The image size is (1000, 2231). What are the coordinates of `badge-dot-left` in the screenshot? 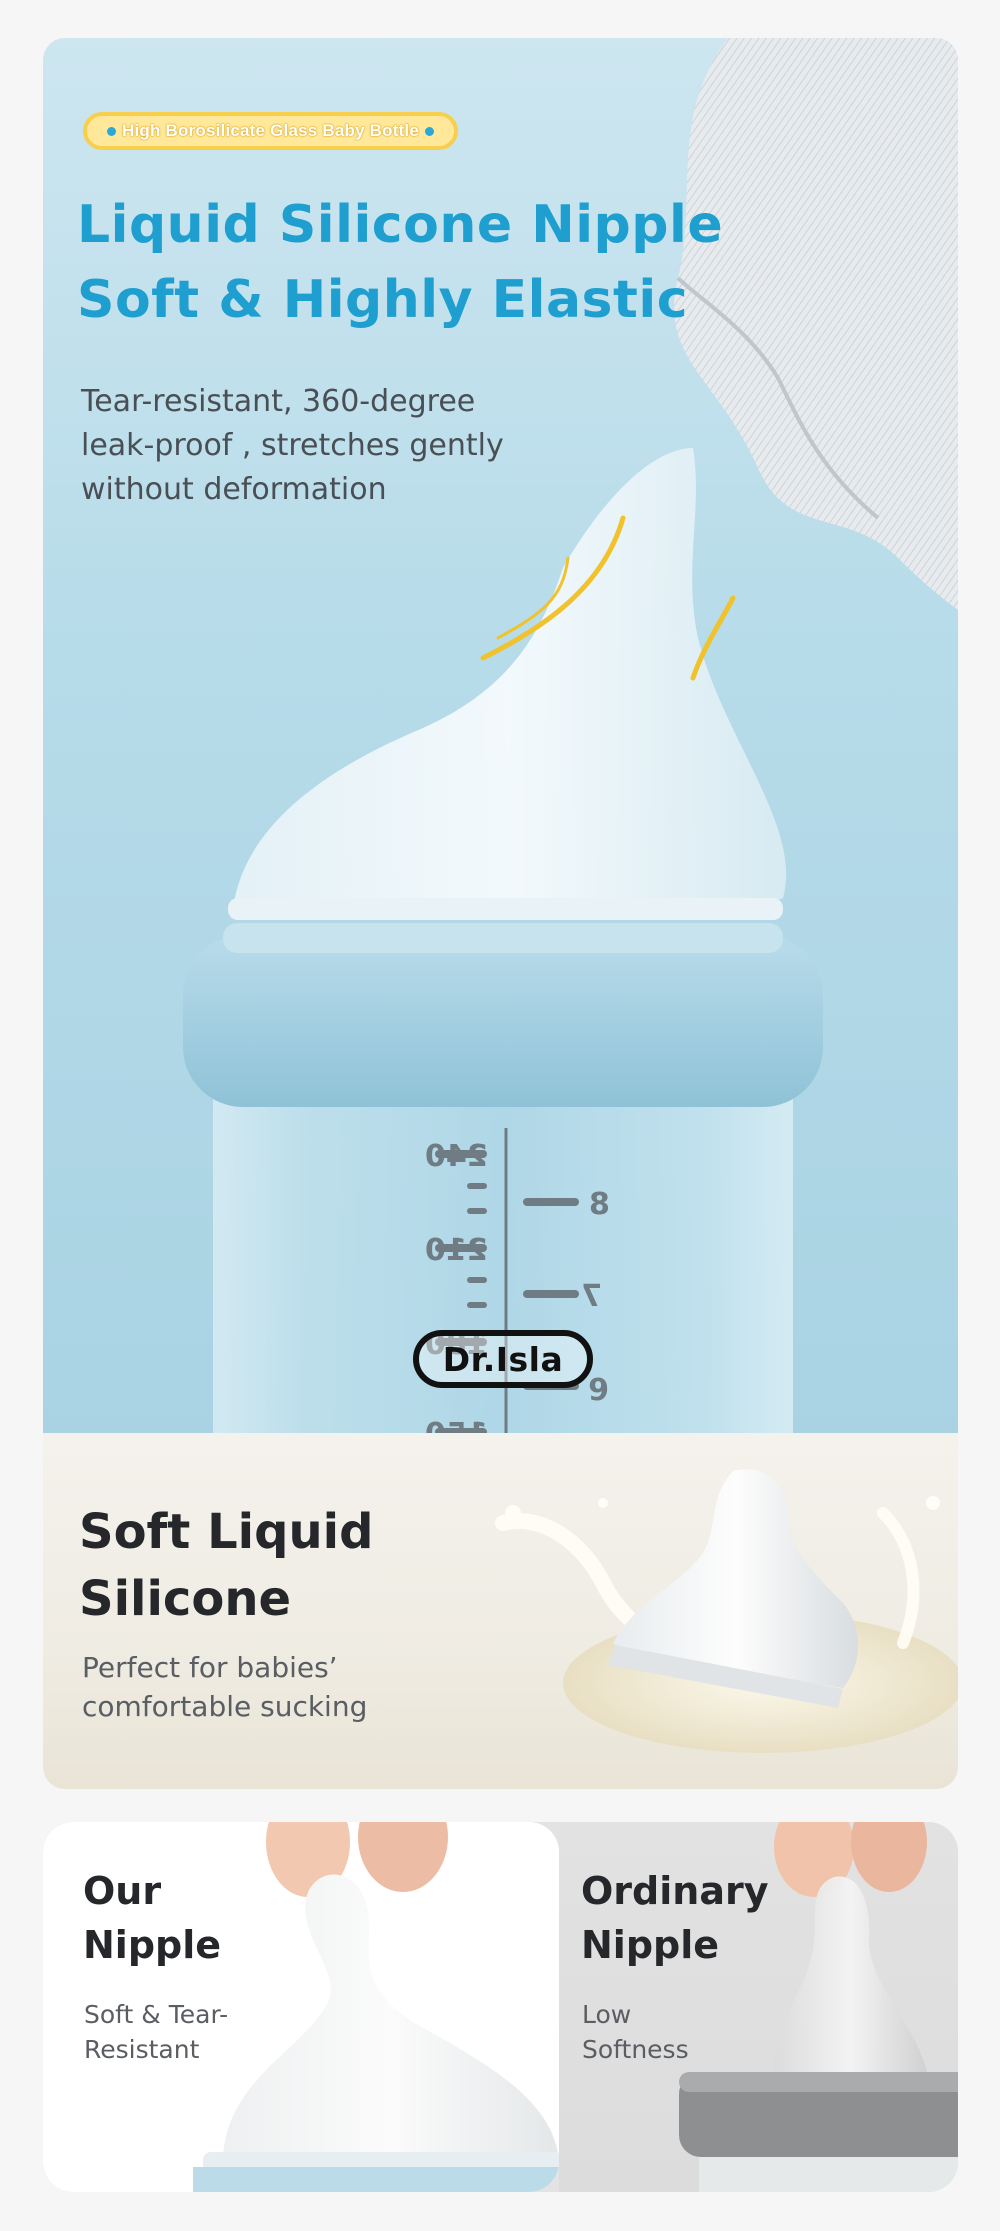 It's located at (111, 131).